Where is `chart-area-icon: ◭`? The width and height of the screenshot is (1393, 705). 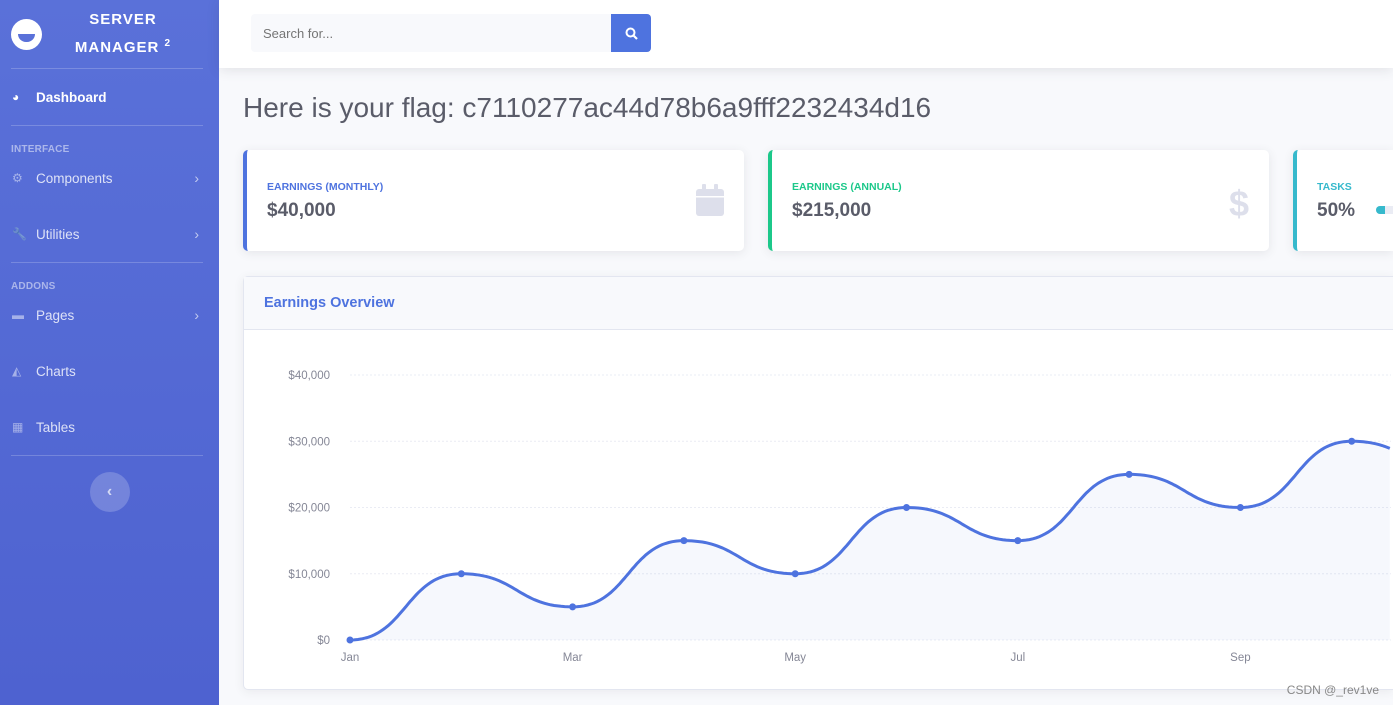
chart-area-icon: ◭ is located at coordinates (17, 371).